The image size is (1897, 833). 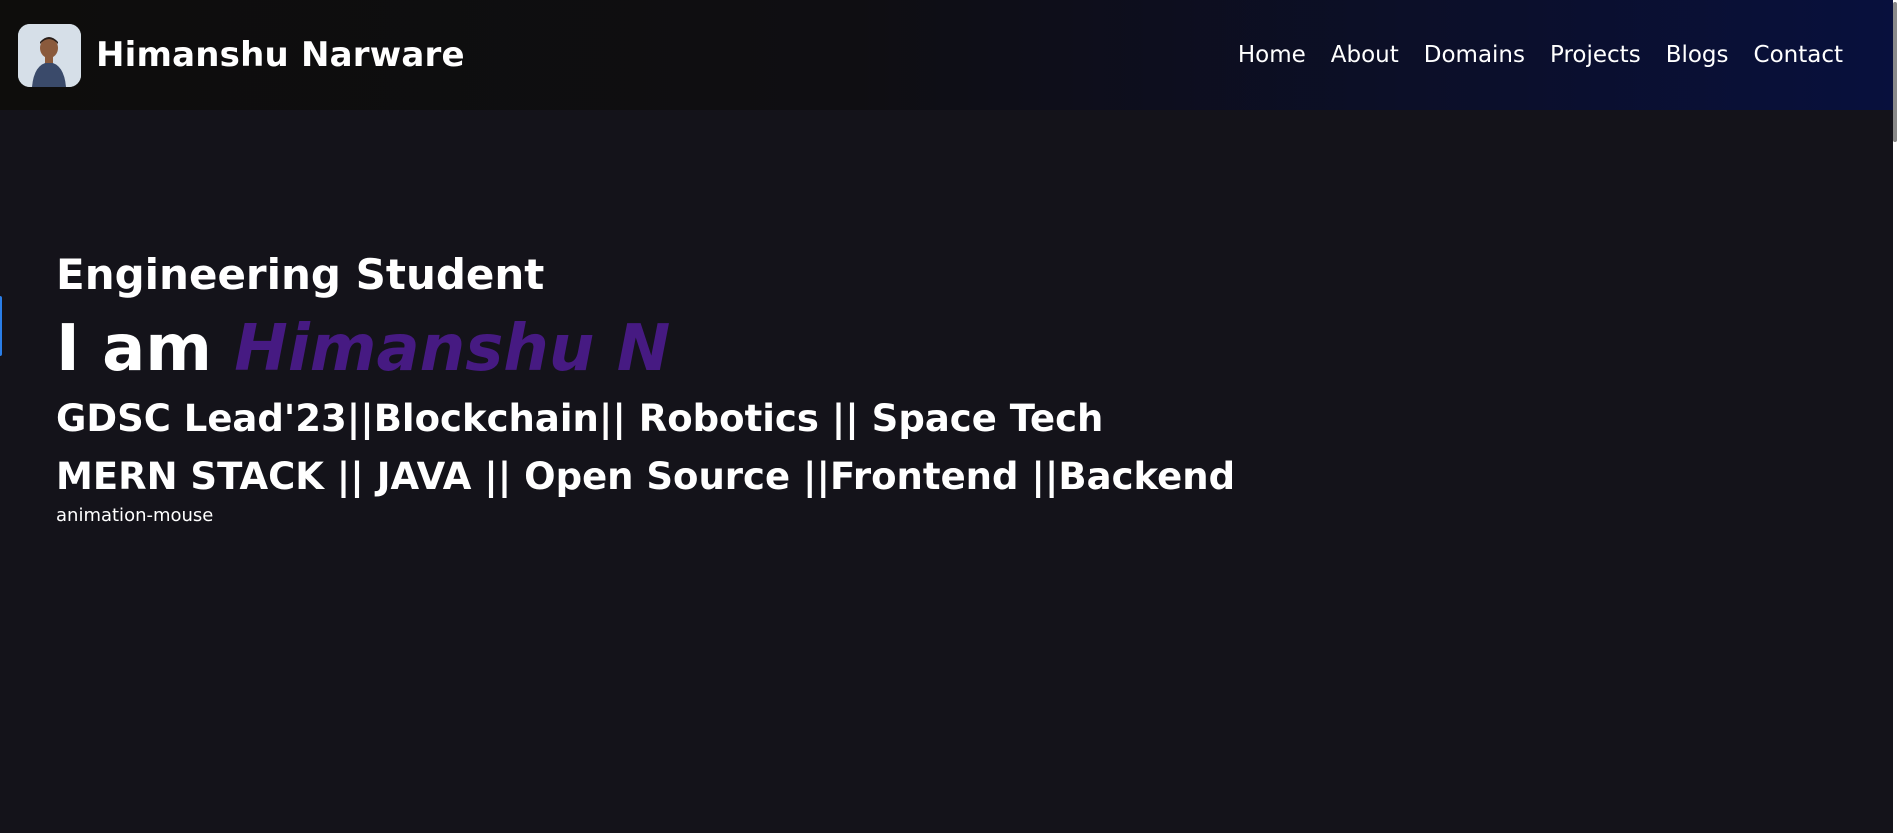 I want to click on nav-item-contact: Contact, so click(x=1798, y=55).